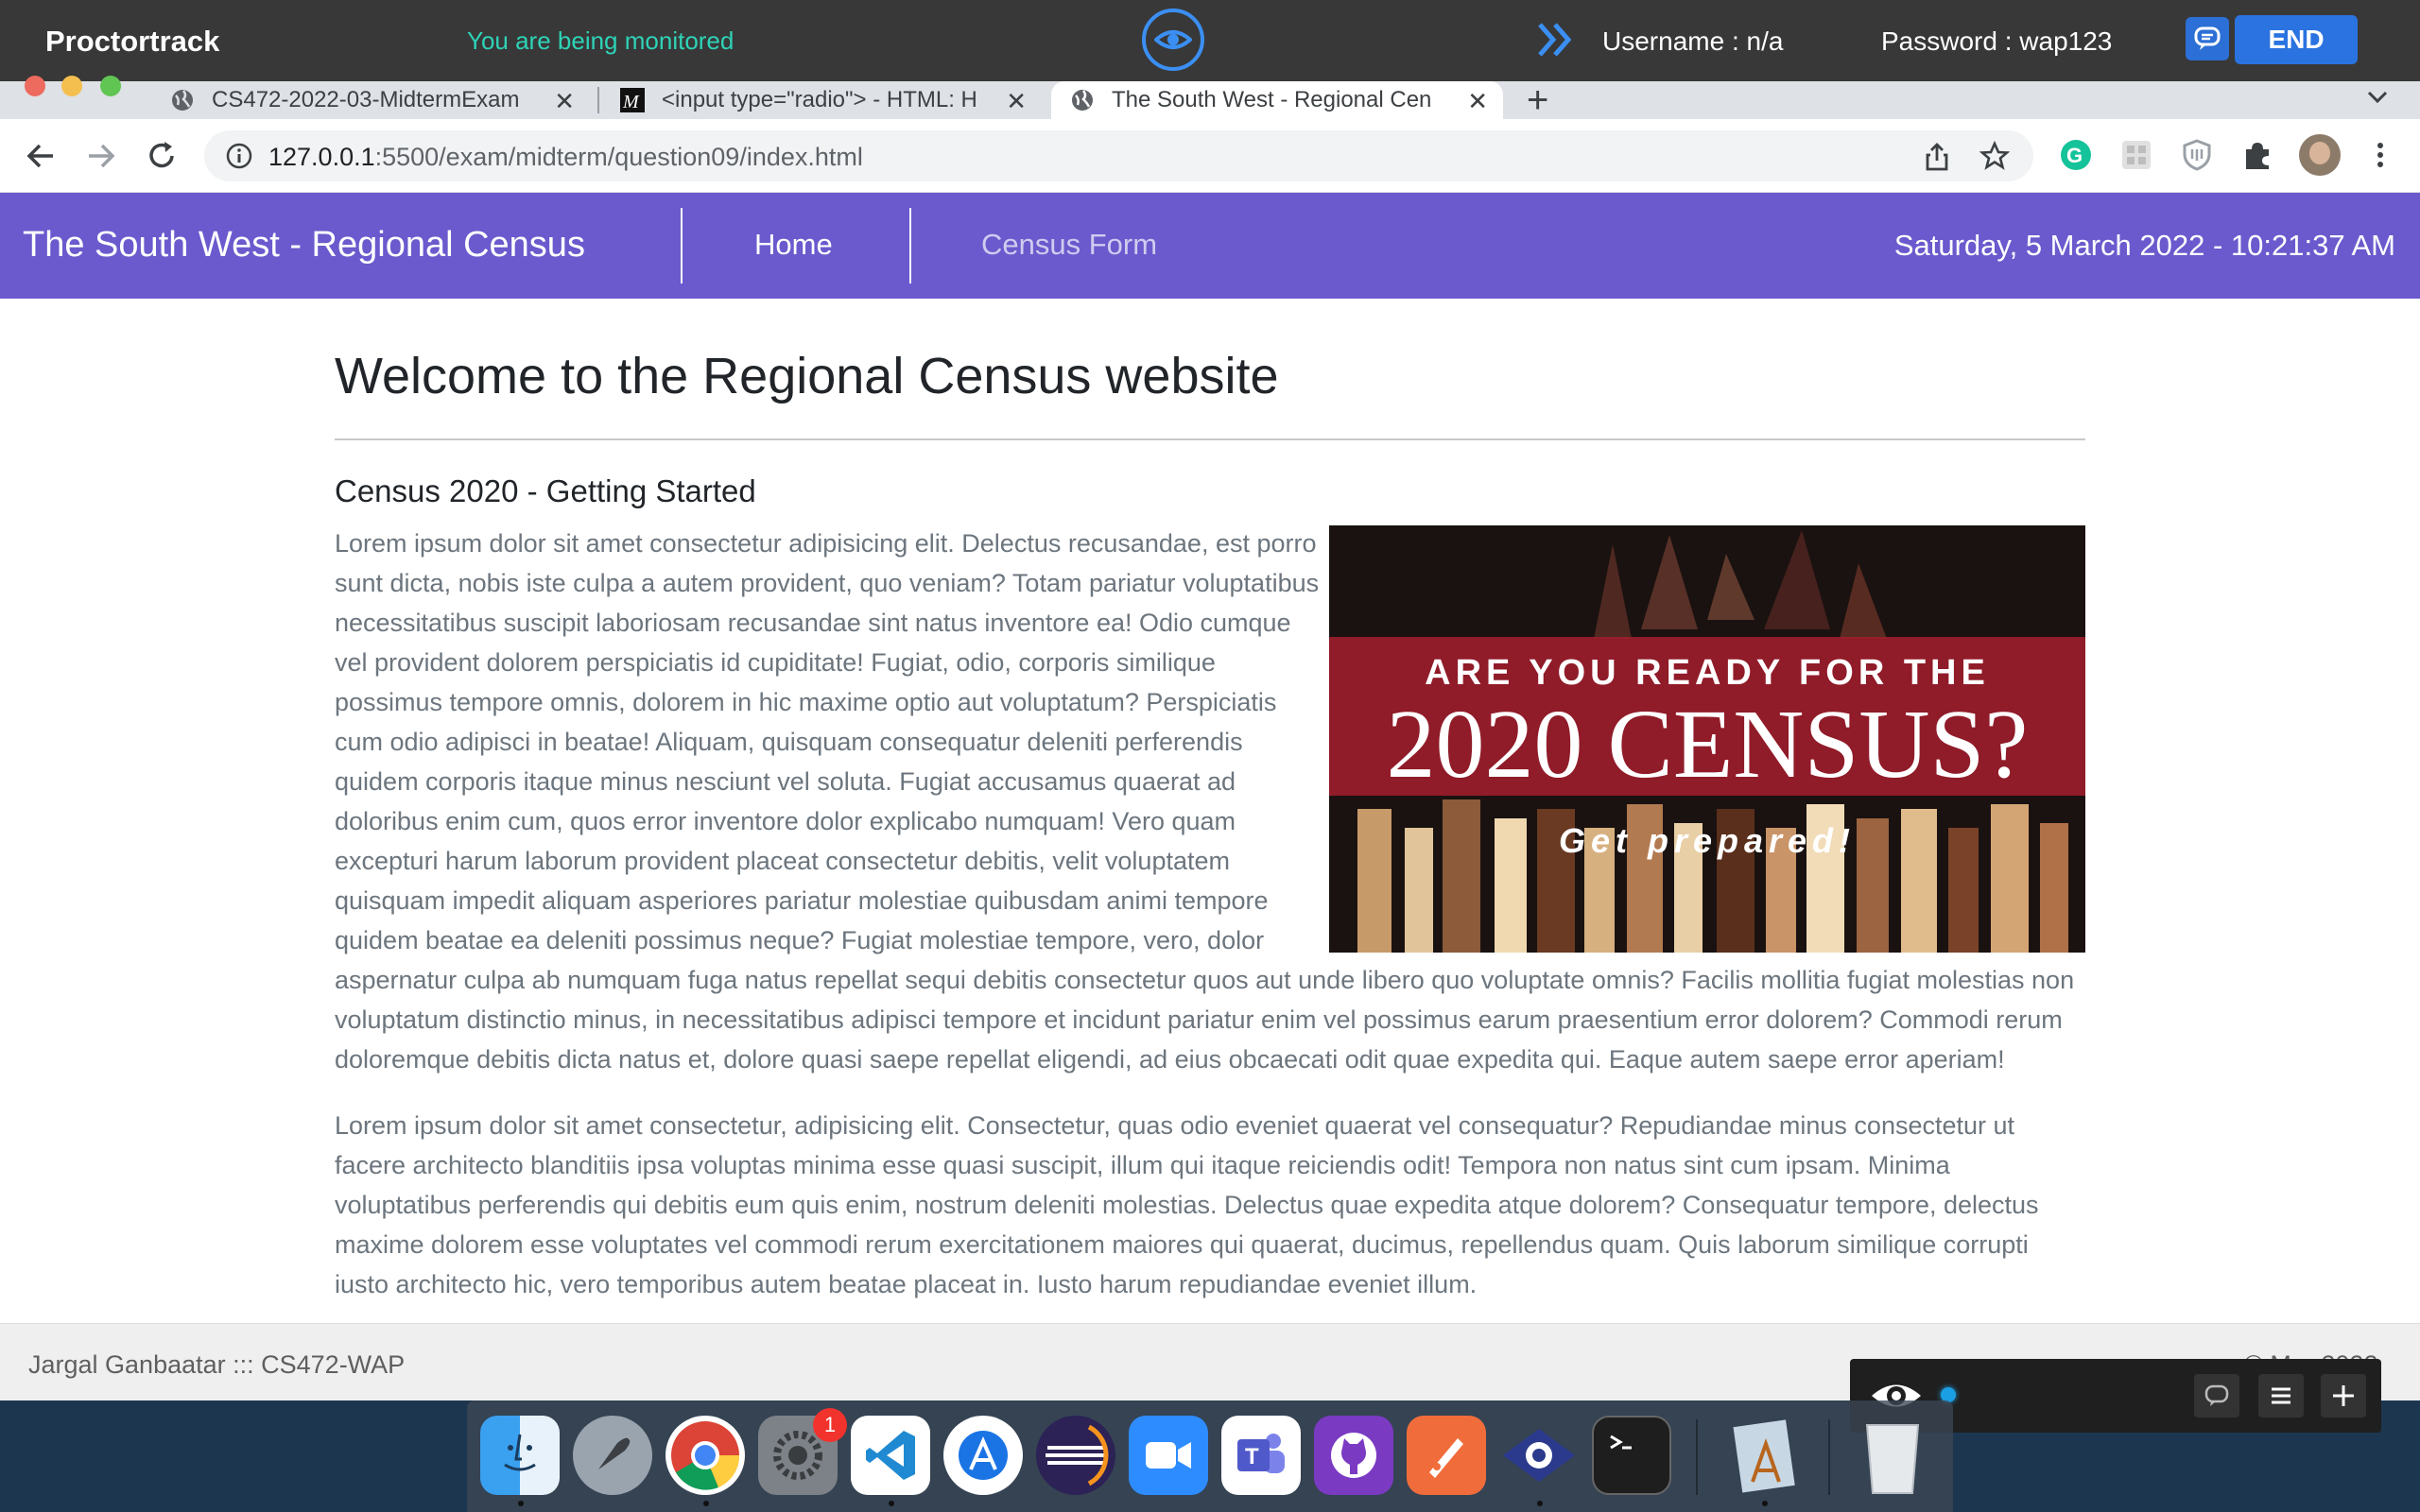  I want to click on section-heading: Census 2020 - Getting Started, so click(545, 490).